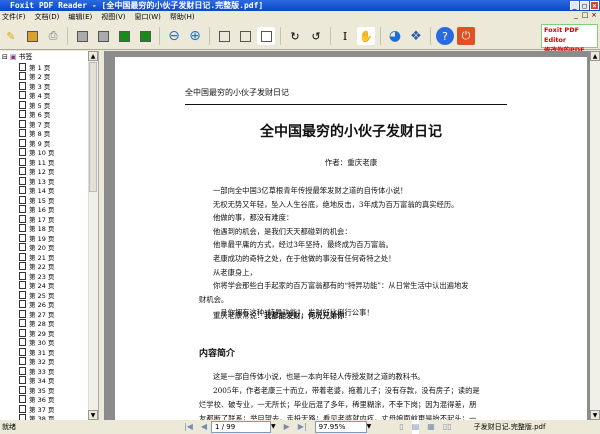  What do you see at coordinates (316, 36) in the screenshot?
I see `rotate-left-icon: ↺` at bounding box center [316, 36].